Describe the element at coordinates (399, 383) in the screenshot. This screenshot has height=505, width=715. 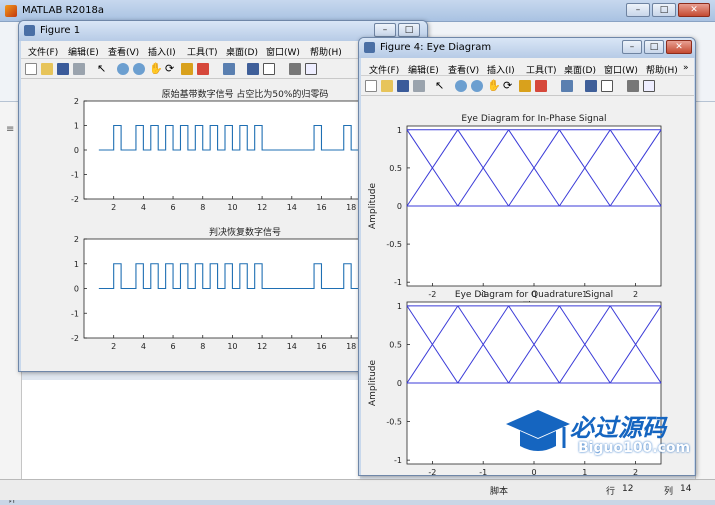
I see `eye2-ytick-label: 0` at that location.